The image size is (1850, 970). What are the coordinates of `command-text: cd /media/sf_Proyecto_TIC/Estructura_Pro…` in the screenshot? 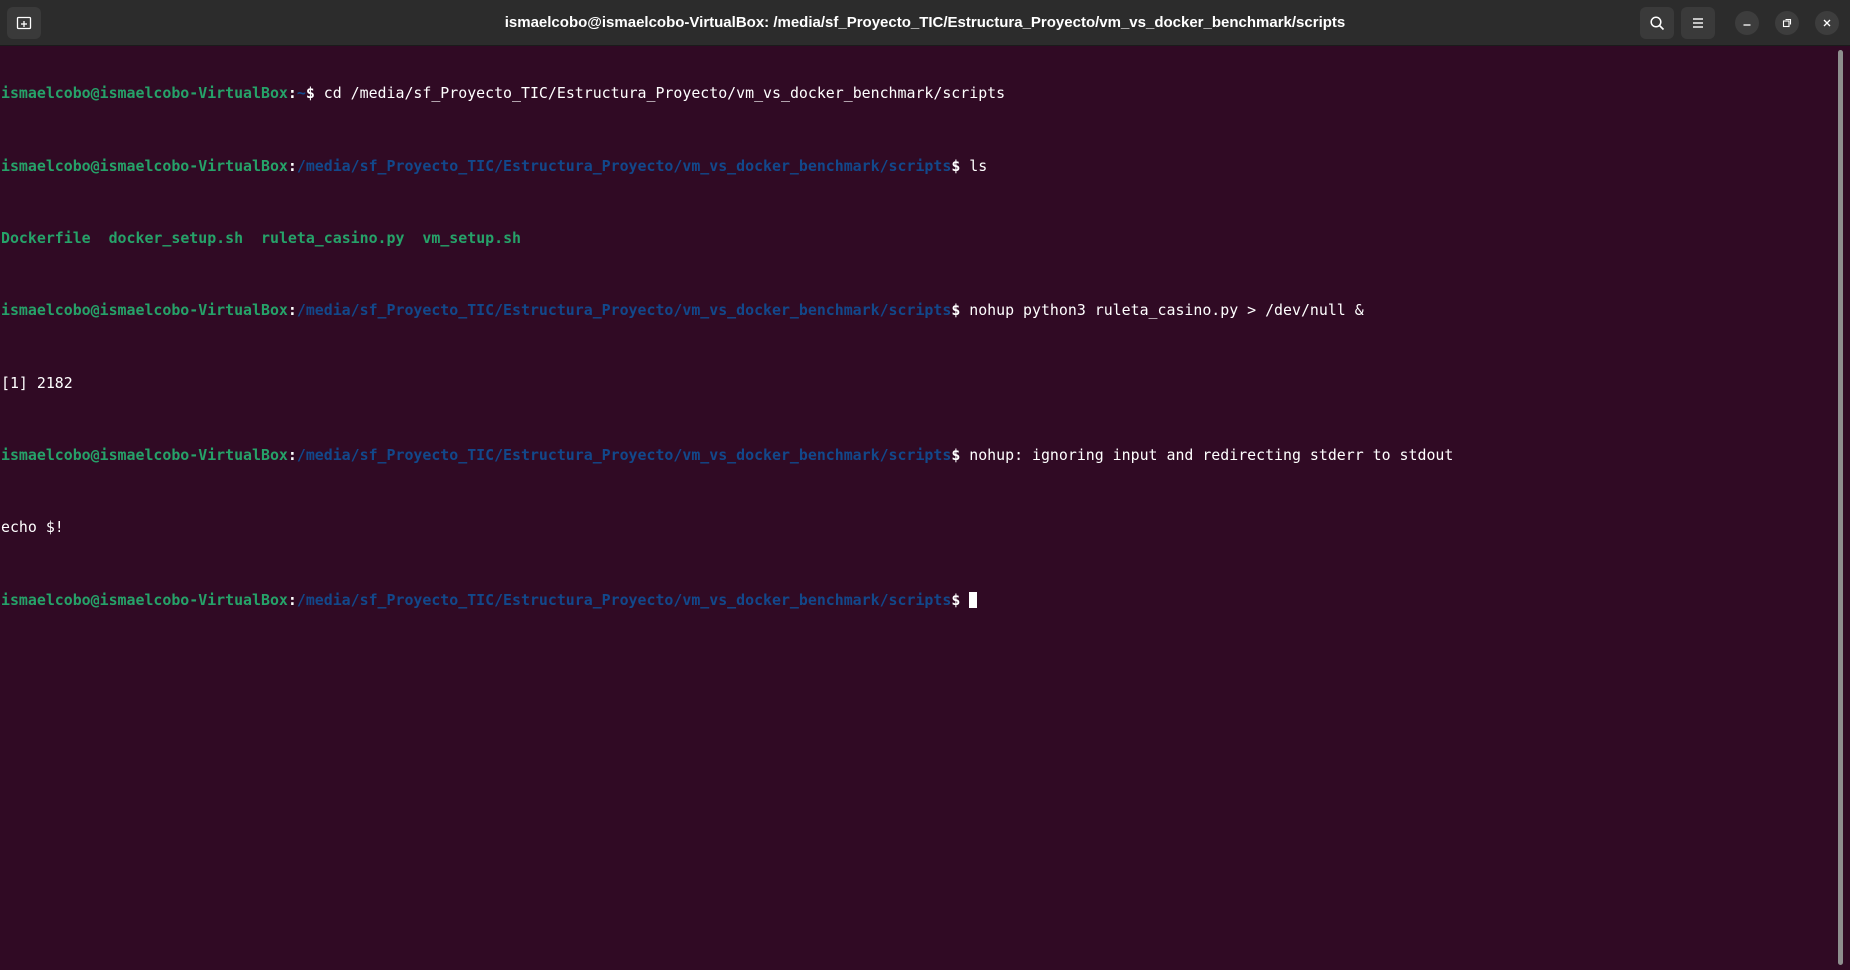 It's located at (660, 93).